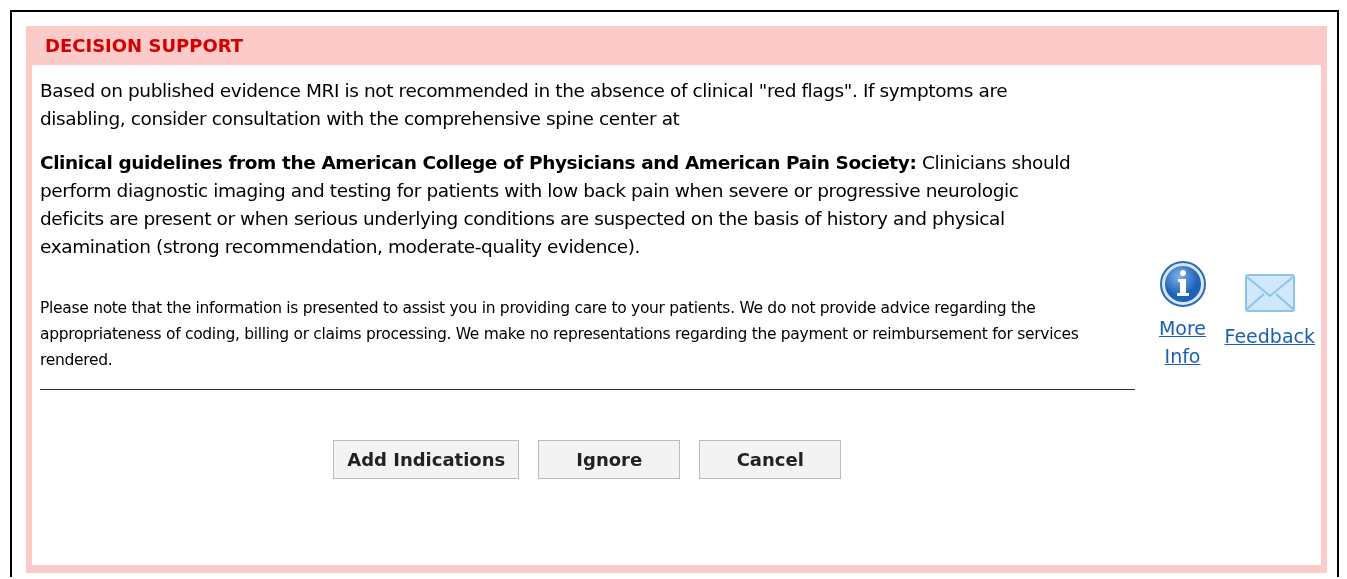  Describe the element at coordinates (1182, 284) in the screenshot. I see `info-icon` at that location.